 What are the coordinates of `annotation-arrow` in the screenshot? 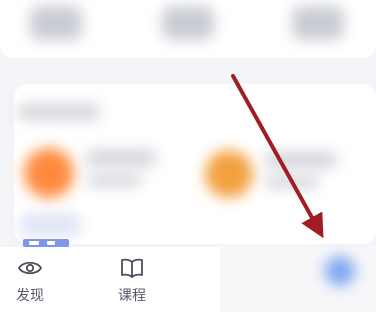 It's located at (277, 156).